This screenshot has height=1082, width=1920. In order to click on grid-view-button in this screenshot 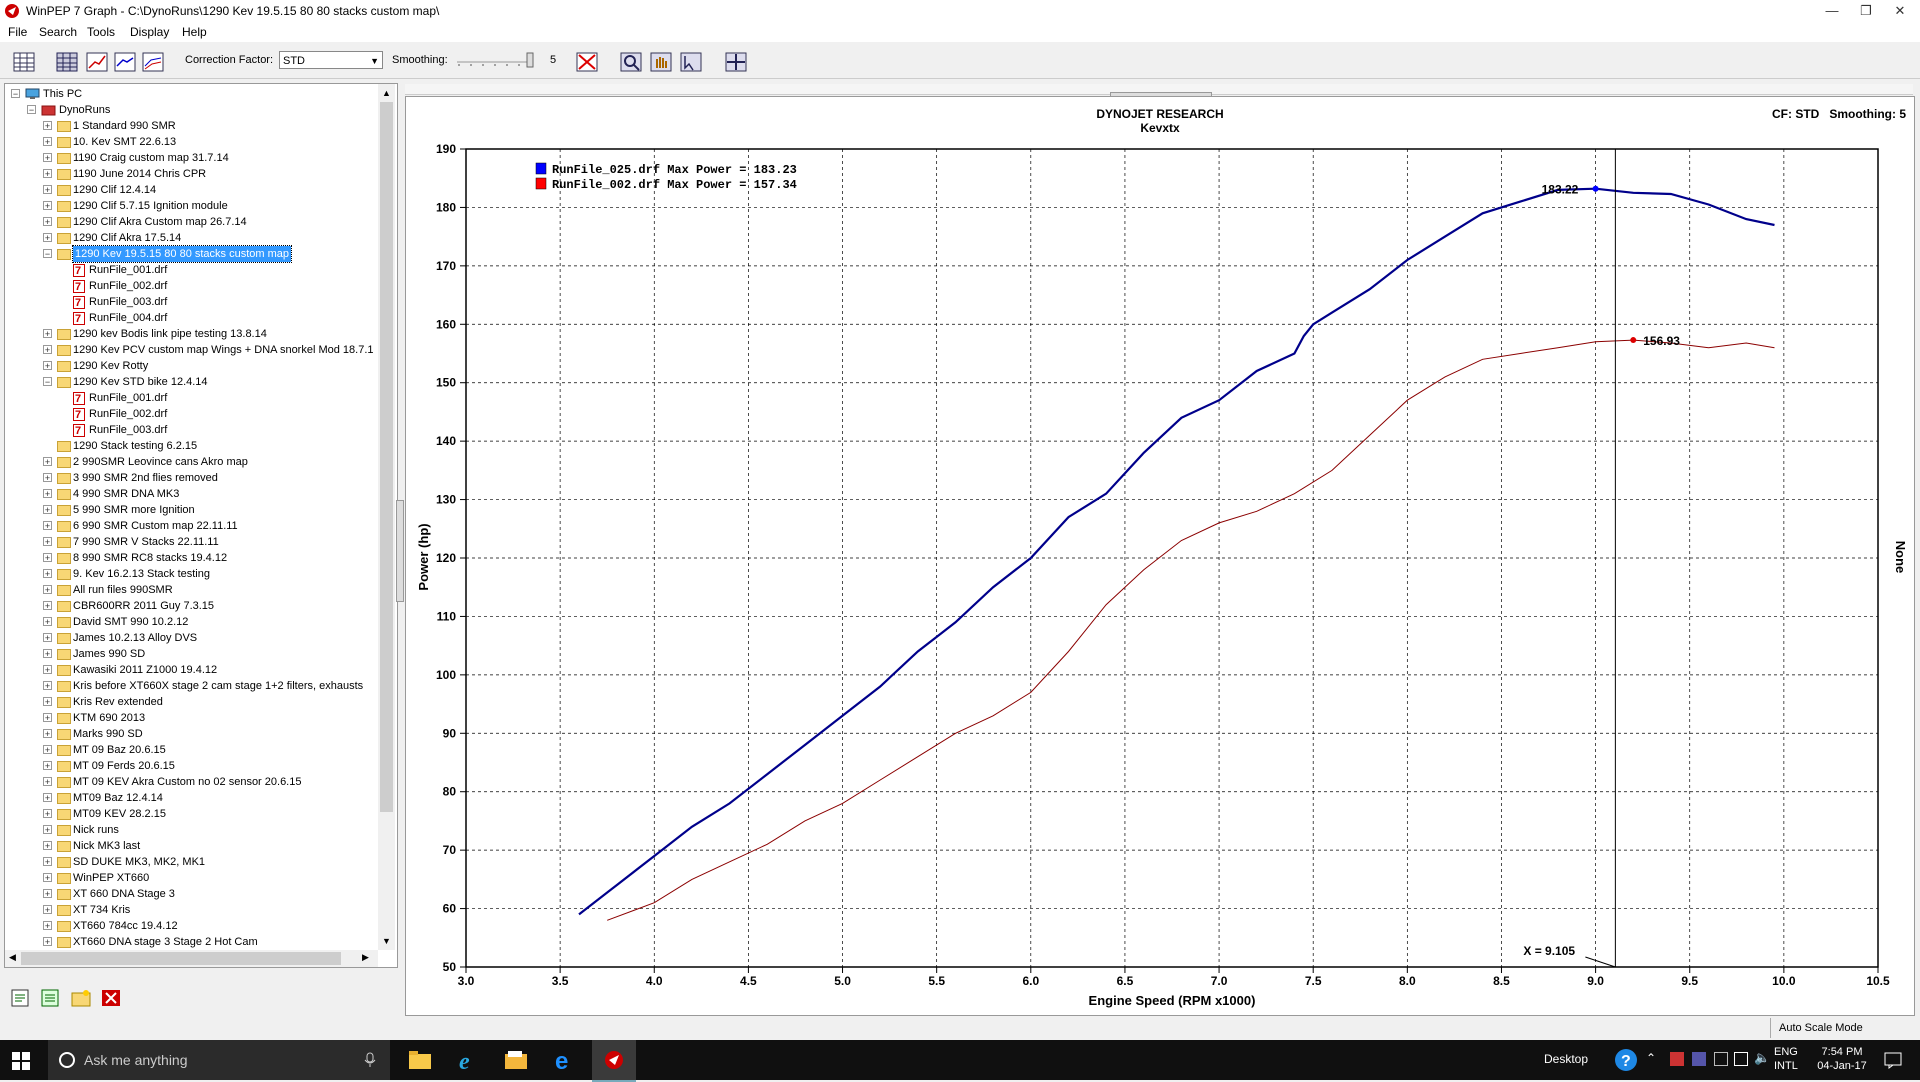, I will do `click(24, 62)`.